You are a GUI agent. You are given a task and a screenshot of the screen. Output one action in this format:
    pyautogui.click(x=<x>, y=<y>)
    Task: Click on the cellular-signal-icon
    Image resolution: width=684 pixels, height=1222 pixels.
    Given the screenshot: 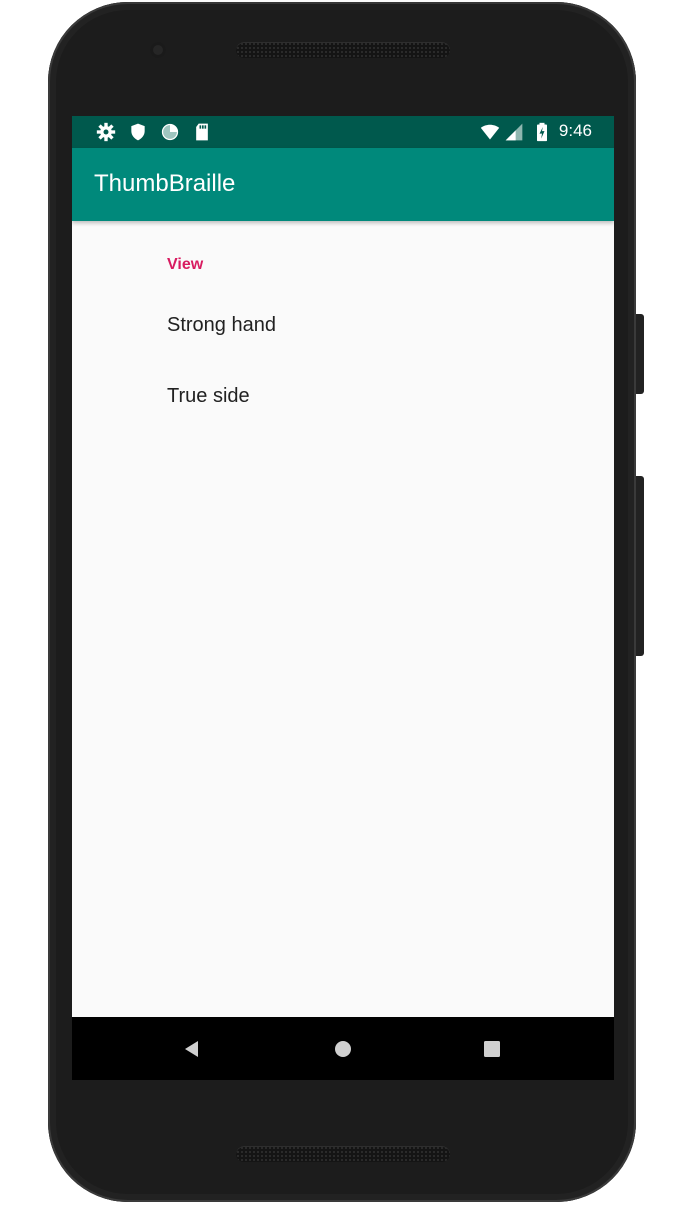 What is the action you would take?
    pyautogui.click(x=514, y=132)
    